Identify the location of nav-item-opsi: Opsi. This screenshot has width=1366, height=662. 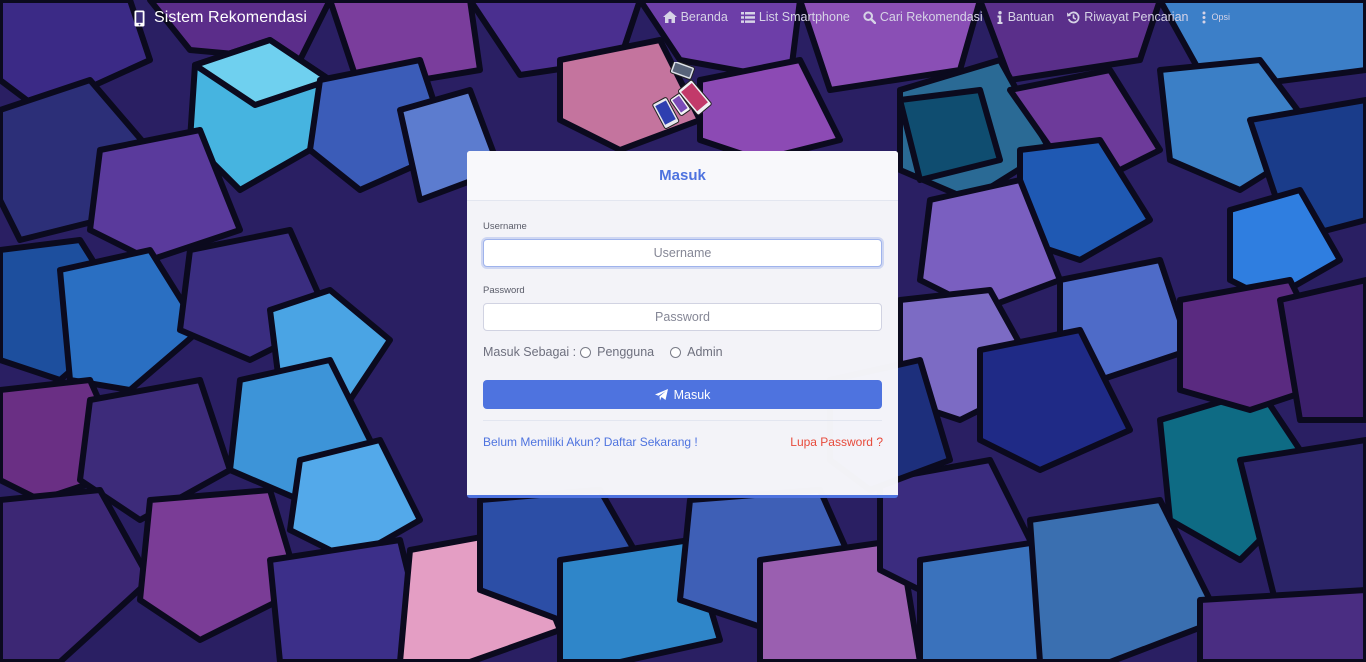
(1215, 17).